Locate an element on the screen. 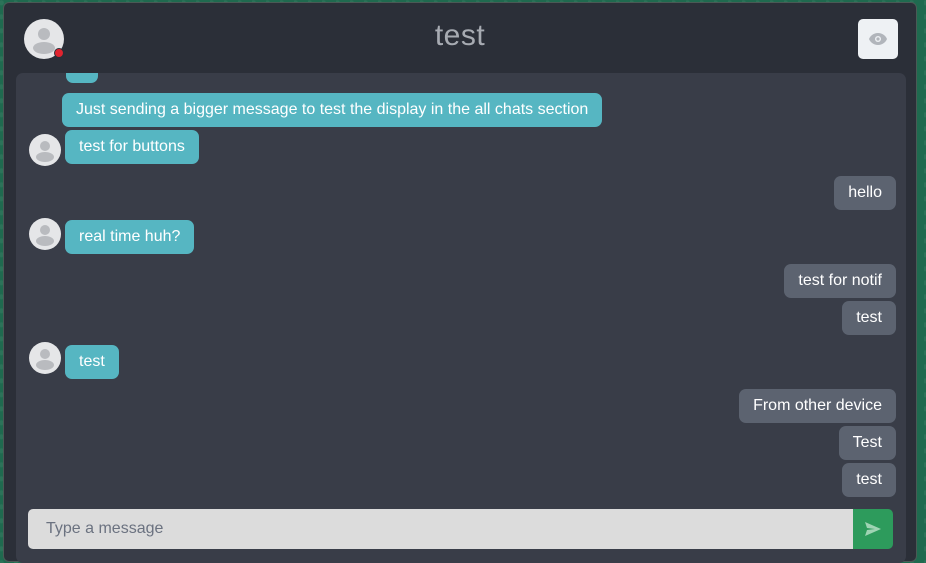  message-bubble-incoming: test for buttons is located at coordinates (132, 147).